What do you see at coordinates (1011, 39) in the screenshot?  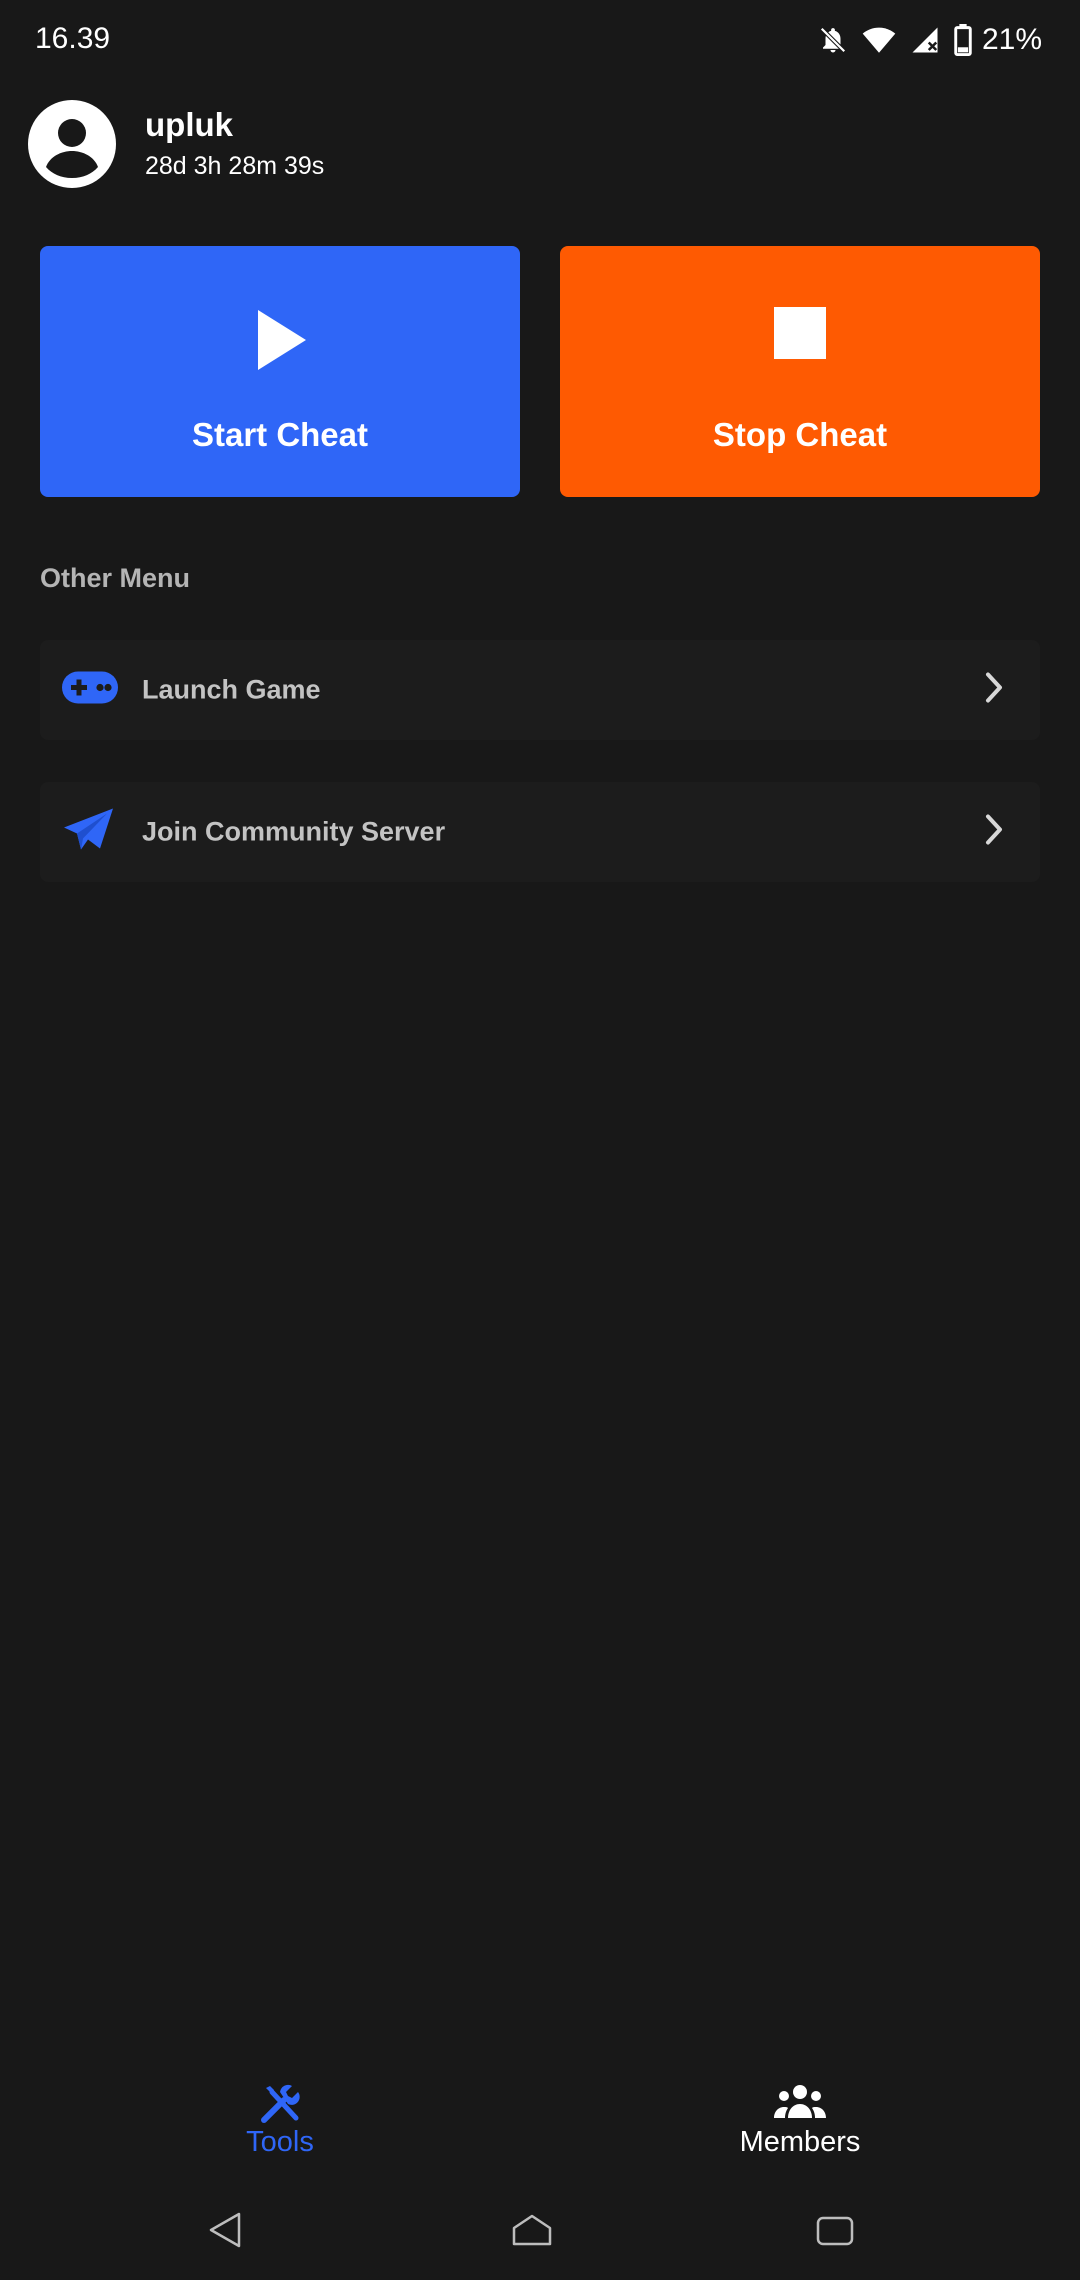 I see `battery-percentage: 21%` at bounding box center [1011, 39].